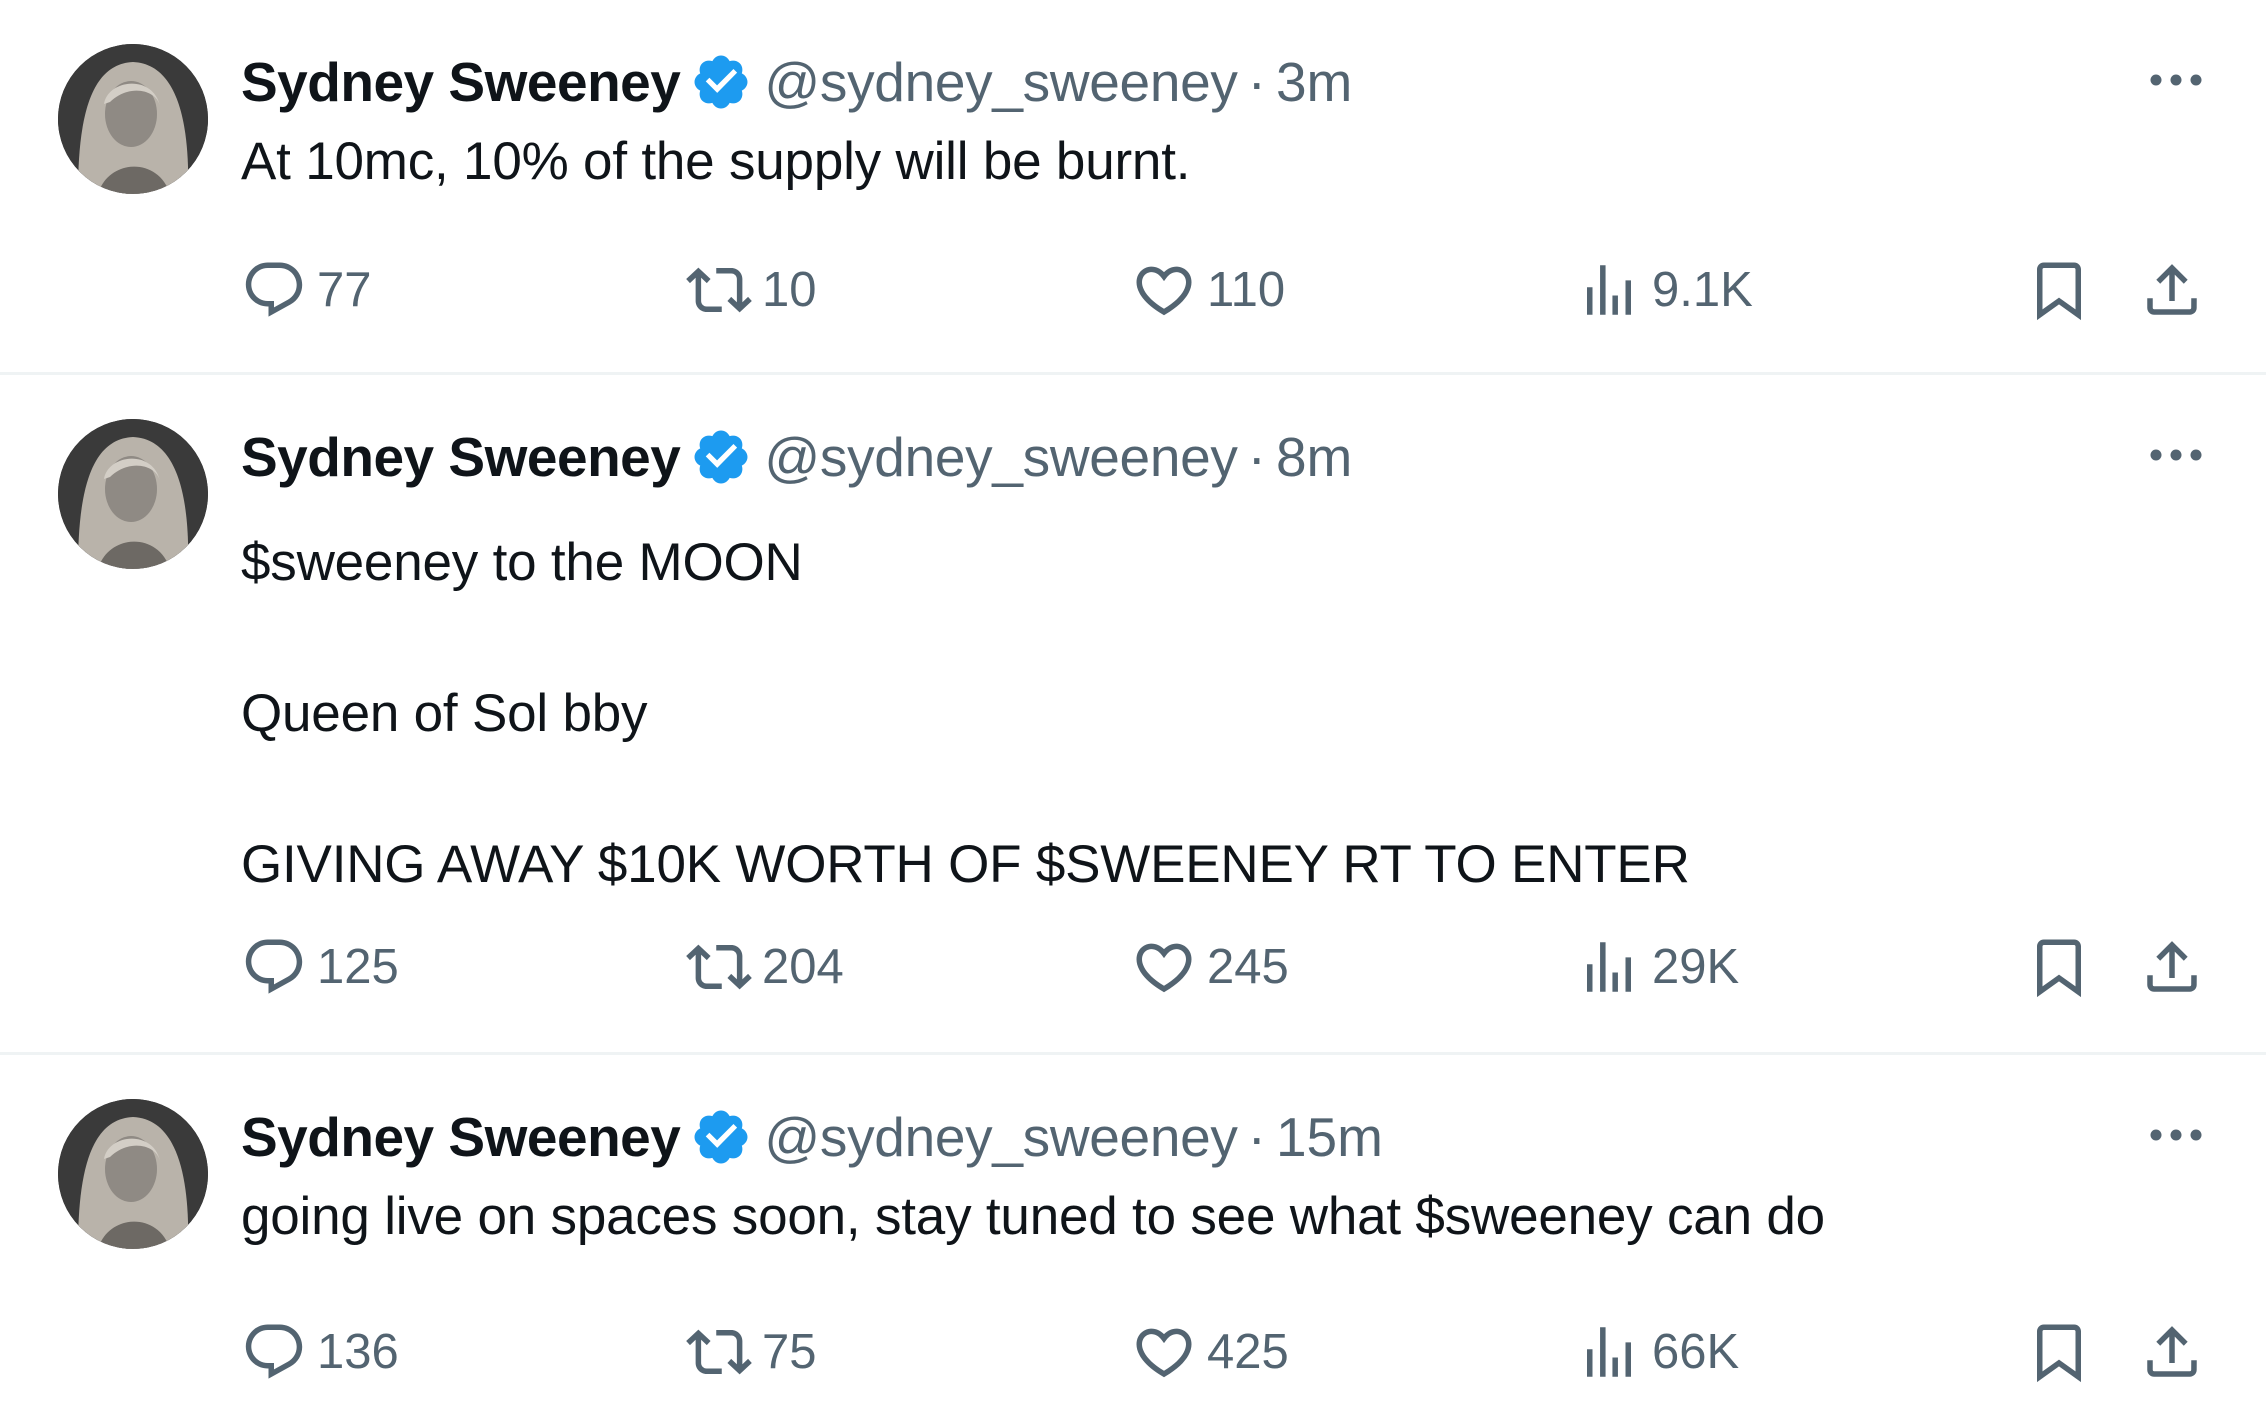 The image size is (2266, 1424). I want to click on views-button: 29K, so click(1657, 967).